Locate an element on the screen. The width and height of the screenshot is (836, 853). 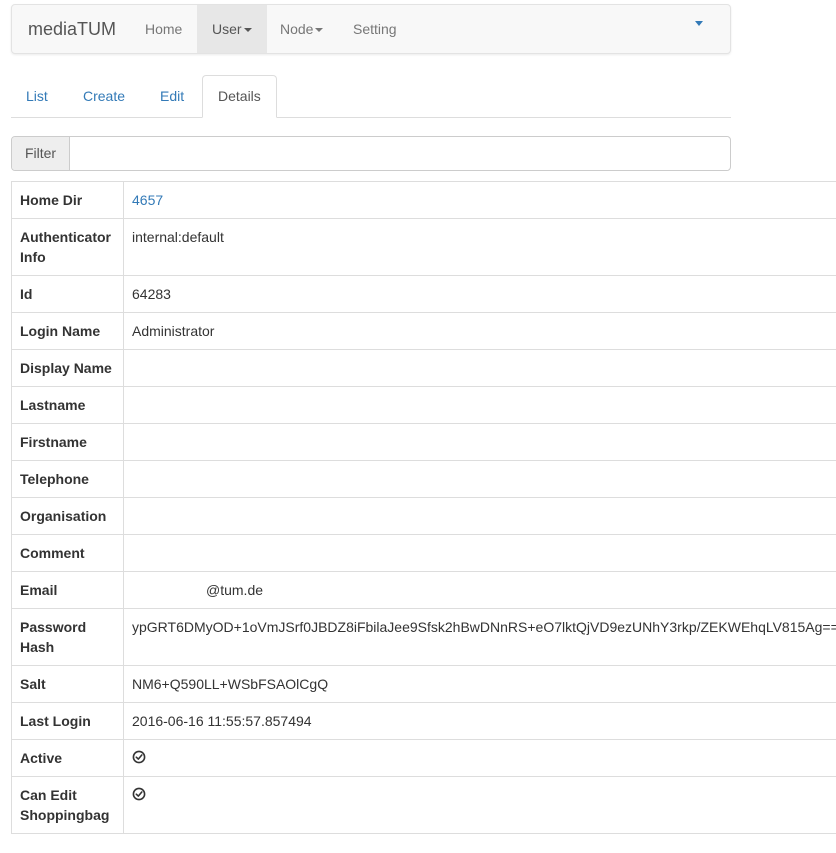
detail-row-login-name: Login Name Administrator is located at coordinates (423, 331).